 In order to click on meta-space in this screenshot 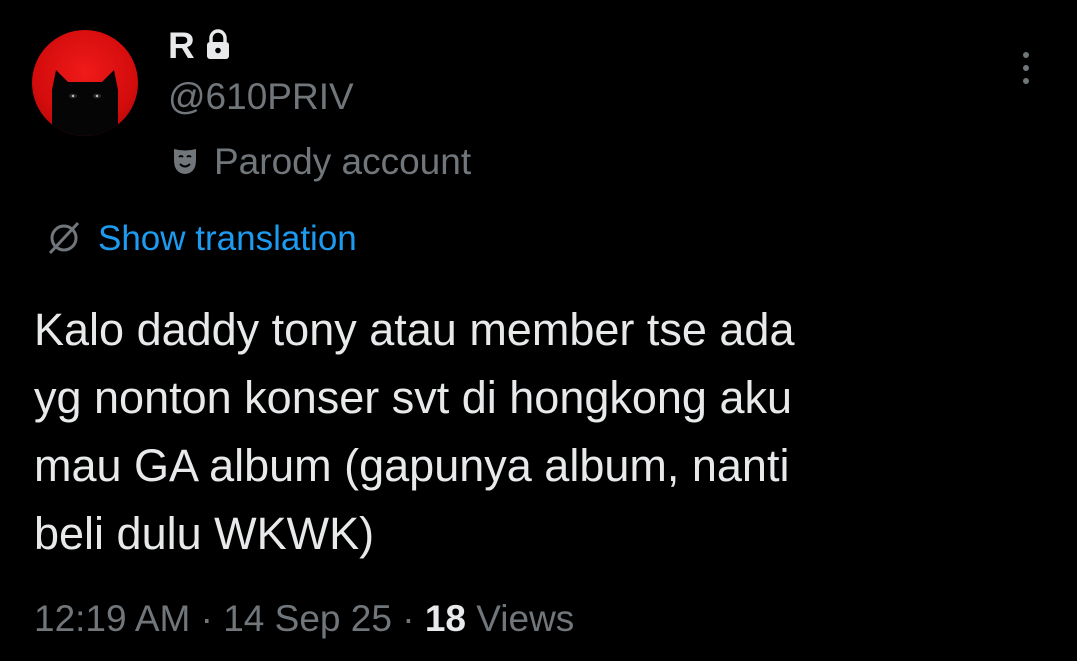, I will do `click(471, 618)`.